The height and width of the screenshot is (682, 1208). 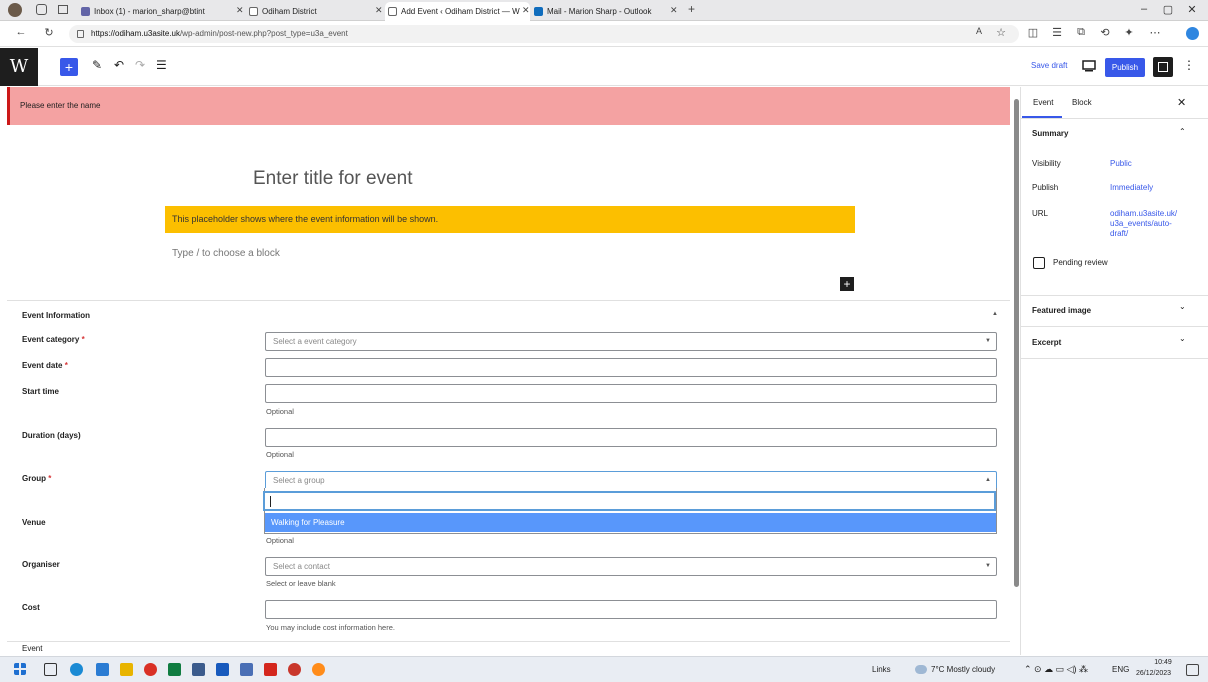 What do you see at coordinates (1033, 32) in the screenshot?
I see `split-screen-icon: ◫` at bounding box center [1033, 32].